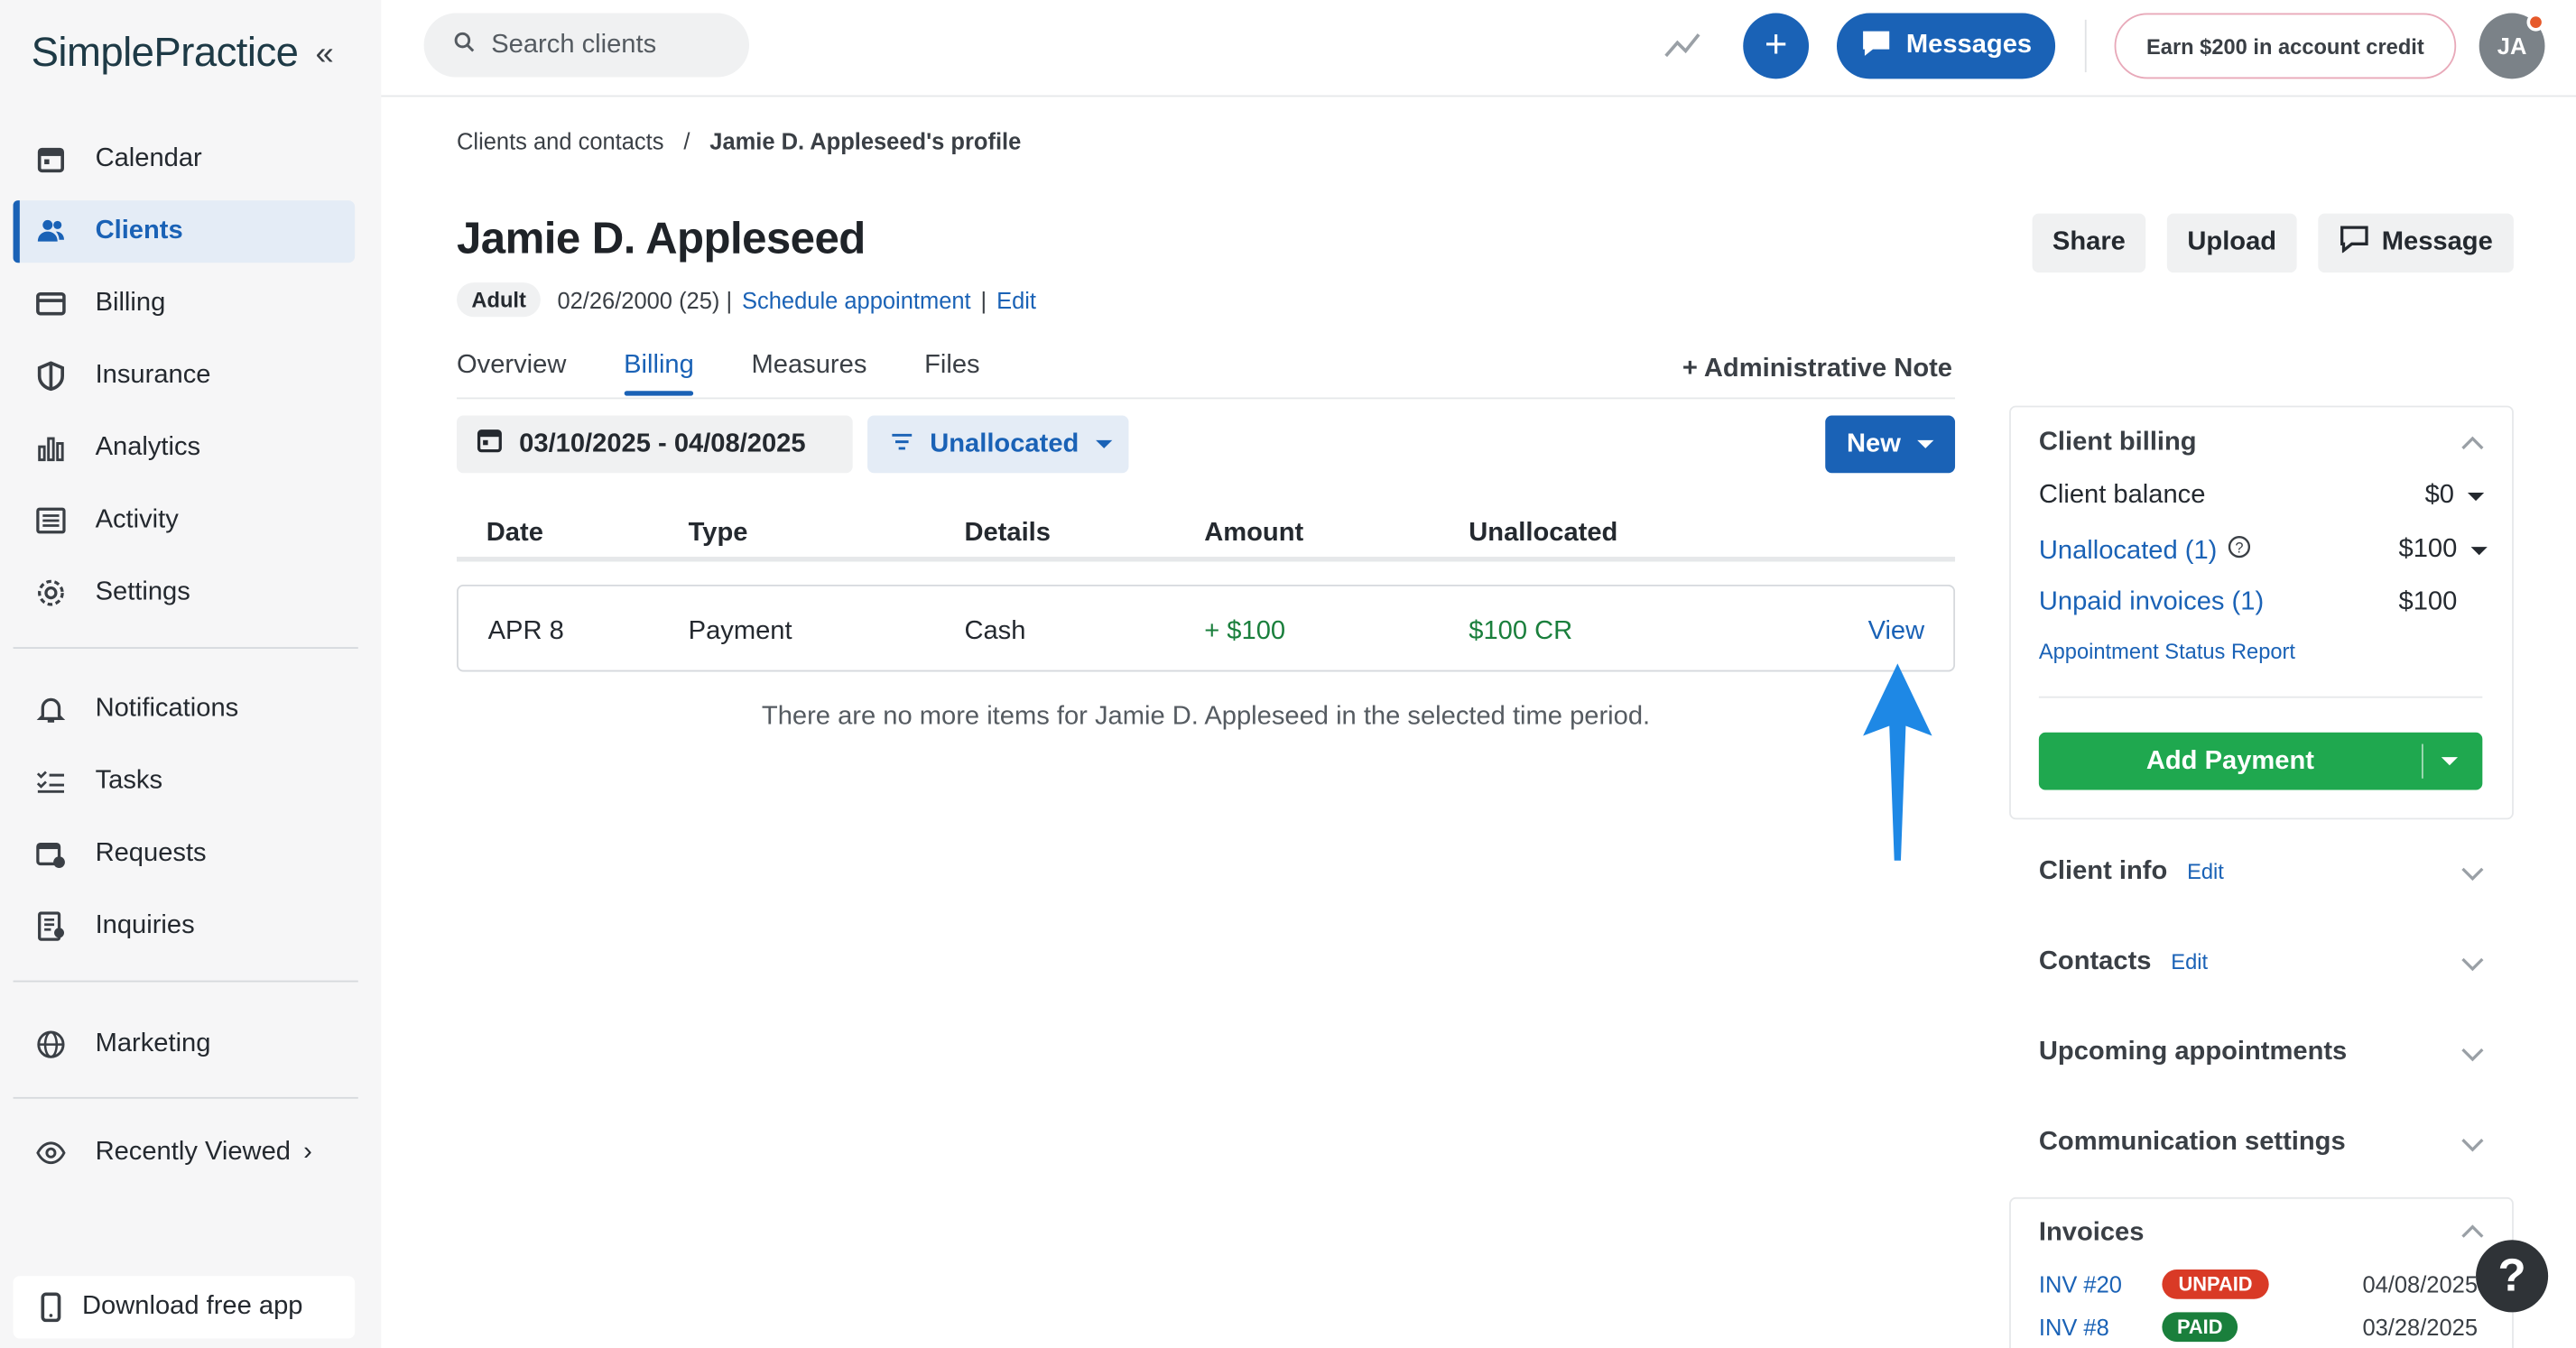  Describe the element at coordinates (184, 1307) in the screenshot. I see `download-app-button: Download free app` at that location.